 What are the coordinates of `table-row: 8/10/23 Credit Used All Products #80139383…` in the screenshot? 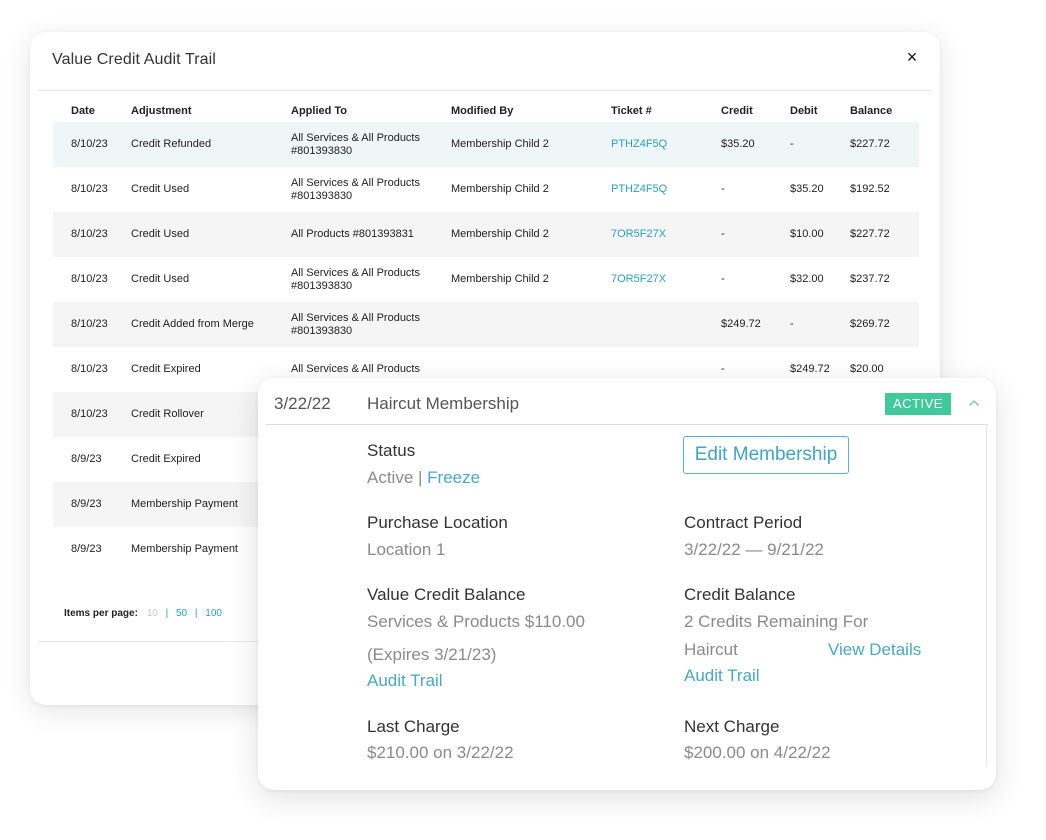 It's located at (486, 234).